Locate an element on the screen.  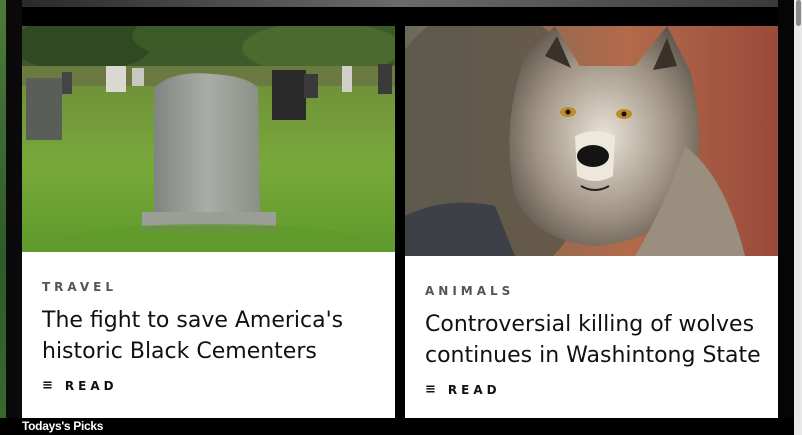
section-footer-bar is located at coordinates (397, 426).